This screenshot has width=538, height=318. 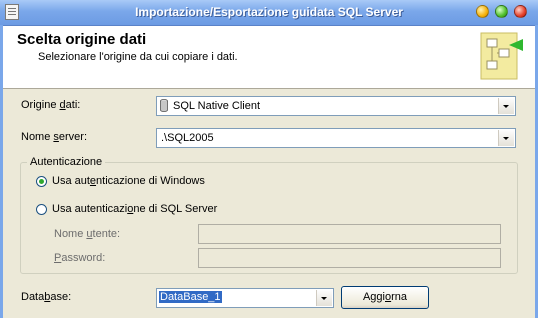 What do you see at coordinates (128, 181) in the screenshot?
I see `windows-auth-label: Usa autenticazione di Windows` at bounding box center [128, 181].